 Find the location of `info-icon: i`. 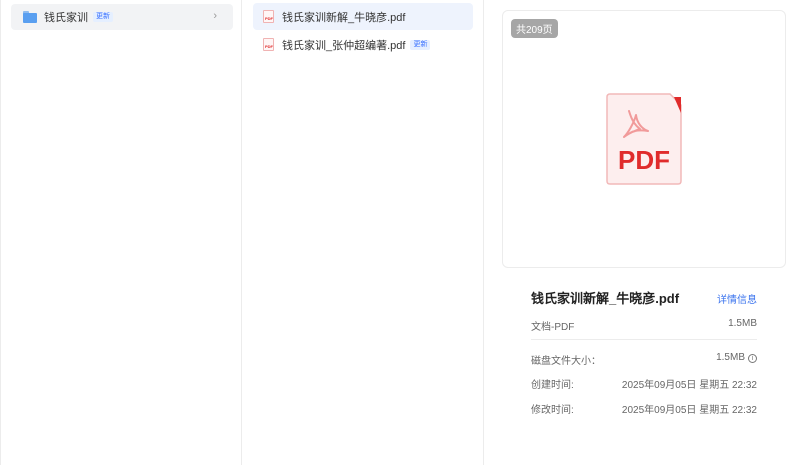

info-icon: i is located at coordinates (752, 358).